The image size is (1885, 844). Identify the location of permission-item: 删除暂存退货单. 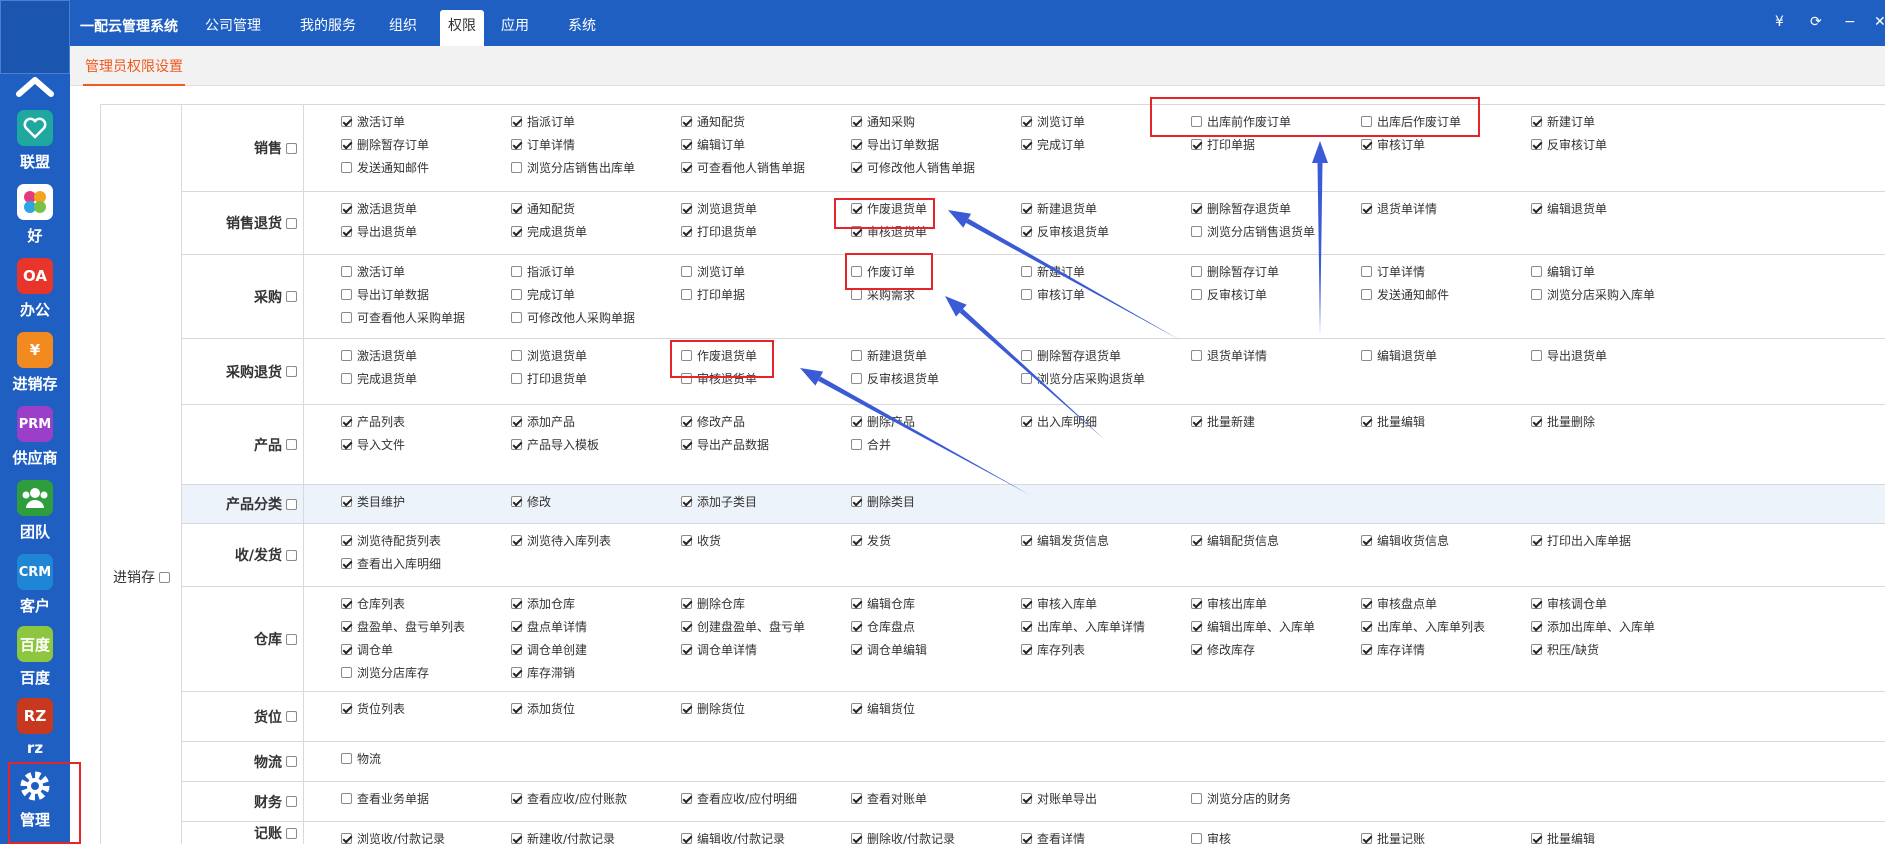
(1241, 208).